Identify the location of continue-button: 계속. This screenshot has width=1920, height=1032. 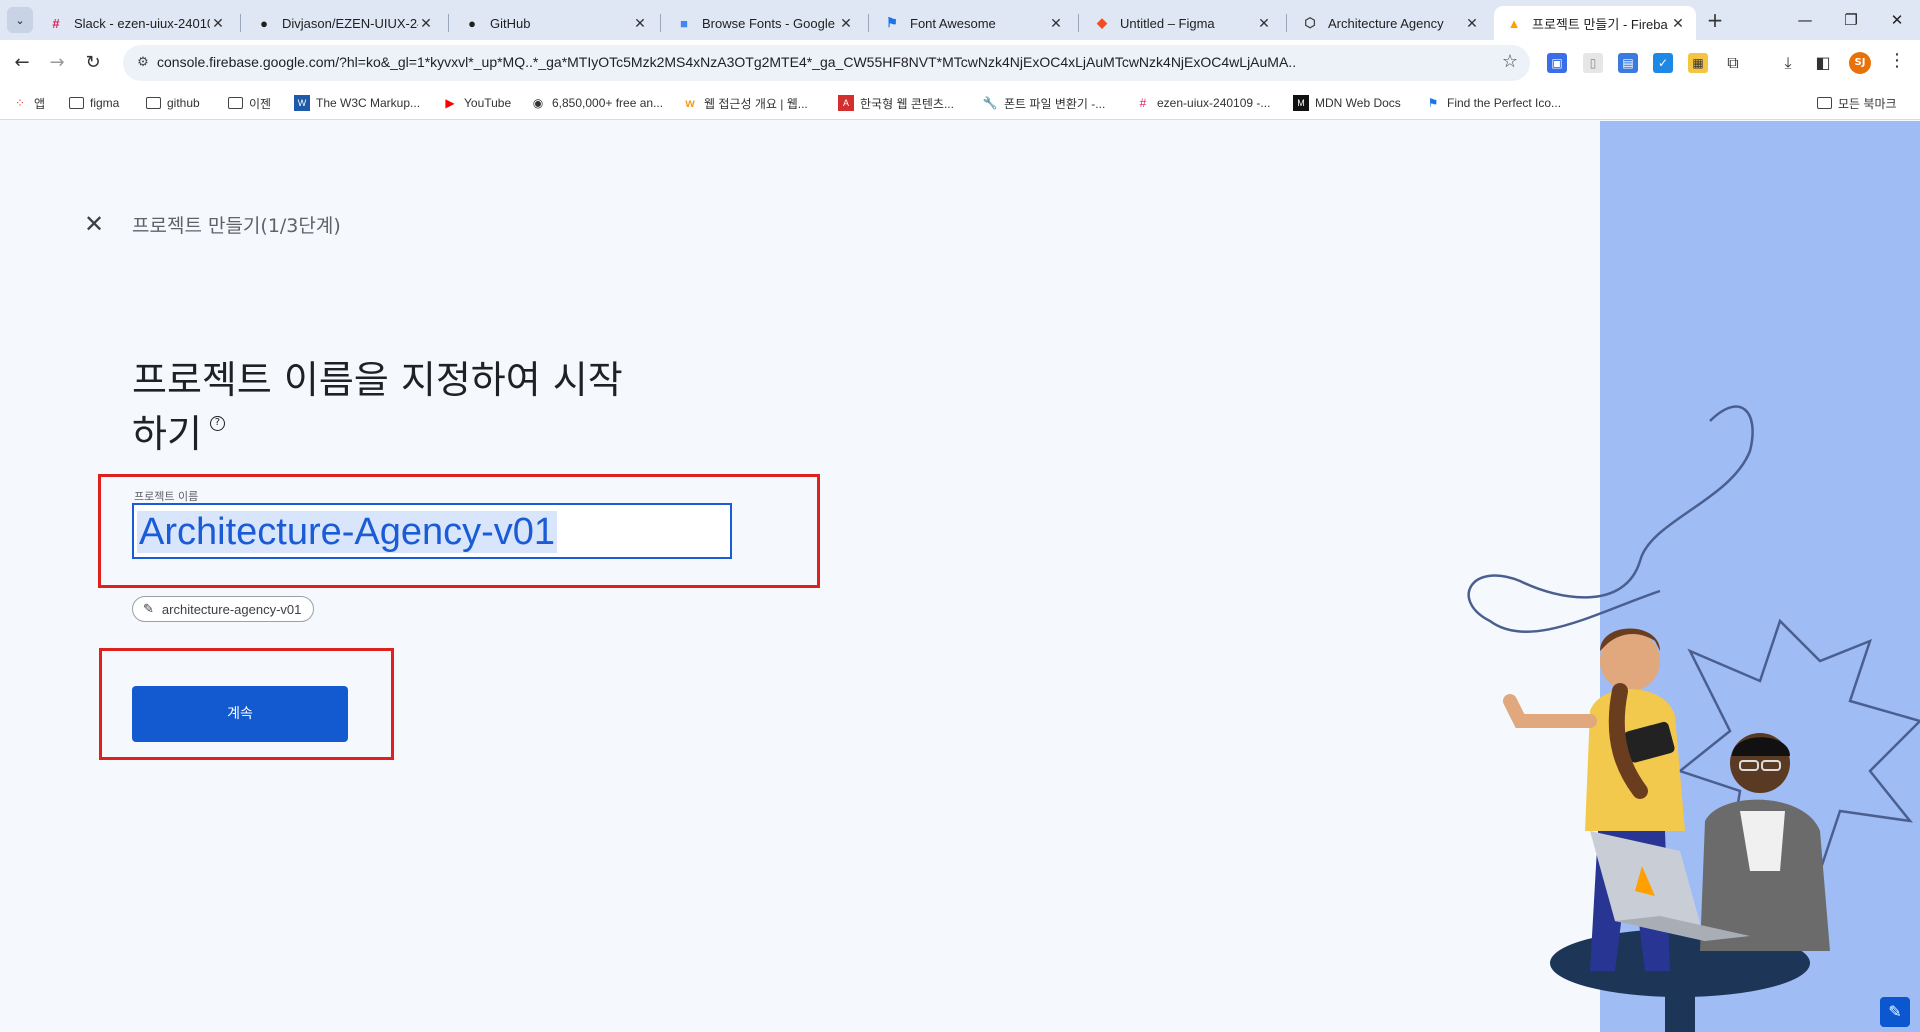
(240, 714).